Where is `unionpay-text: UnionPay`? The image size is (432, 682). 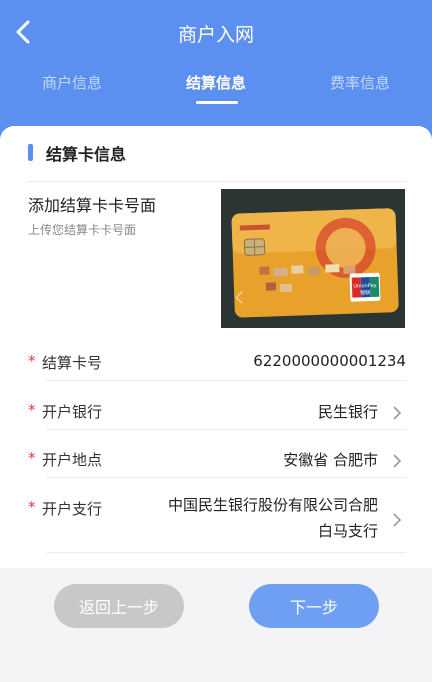 unionpay-text: UnionPay is located at coordinates (364, 286).